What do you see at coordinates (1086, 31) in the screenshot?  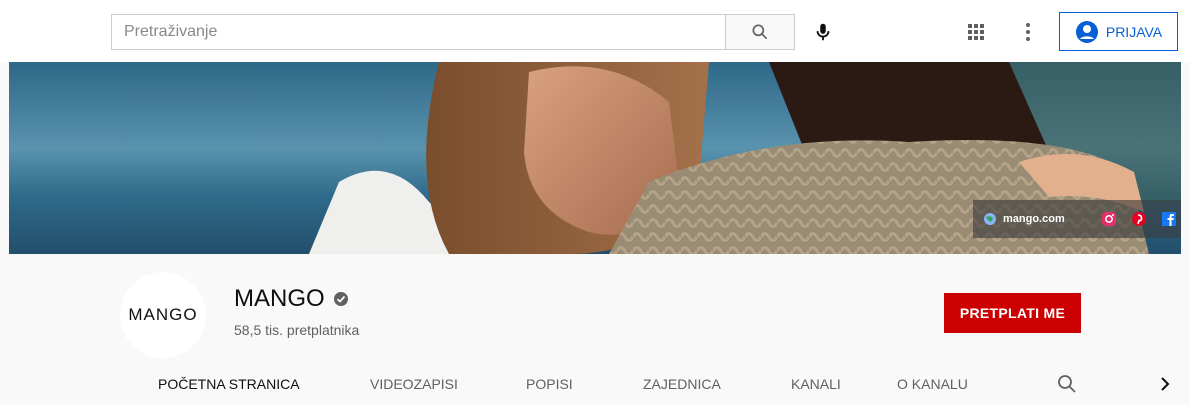 I see `account-circle-icon` at bounding box center [1086, 31].